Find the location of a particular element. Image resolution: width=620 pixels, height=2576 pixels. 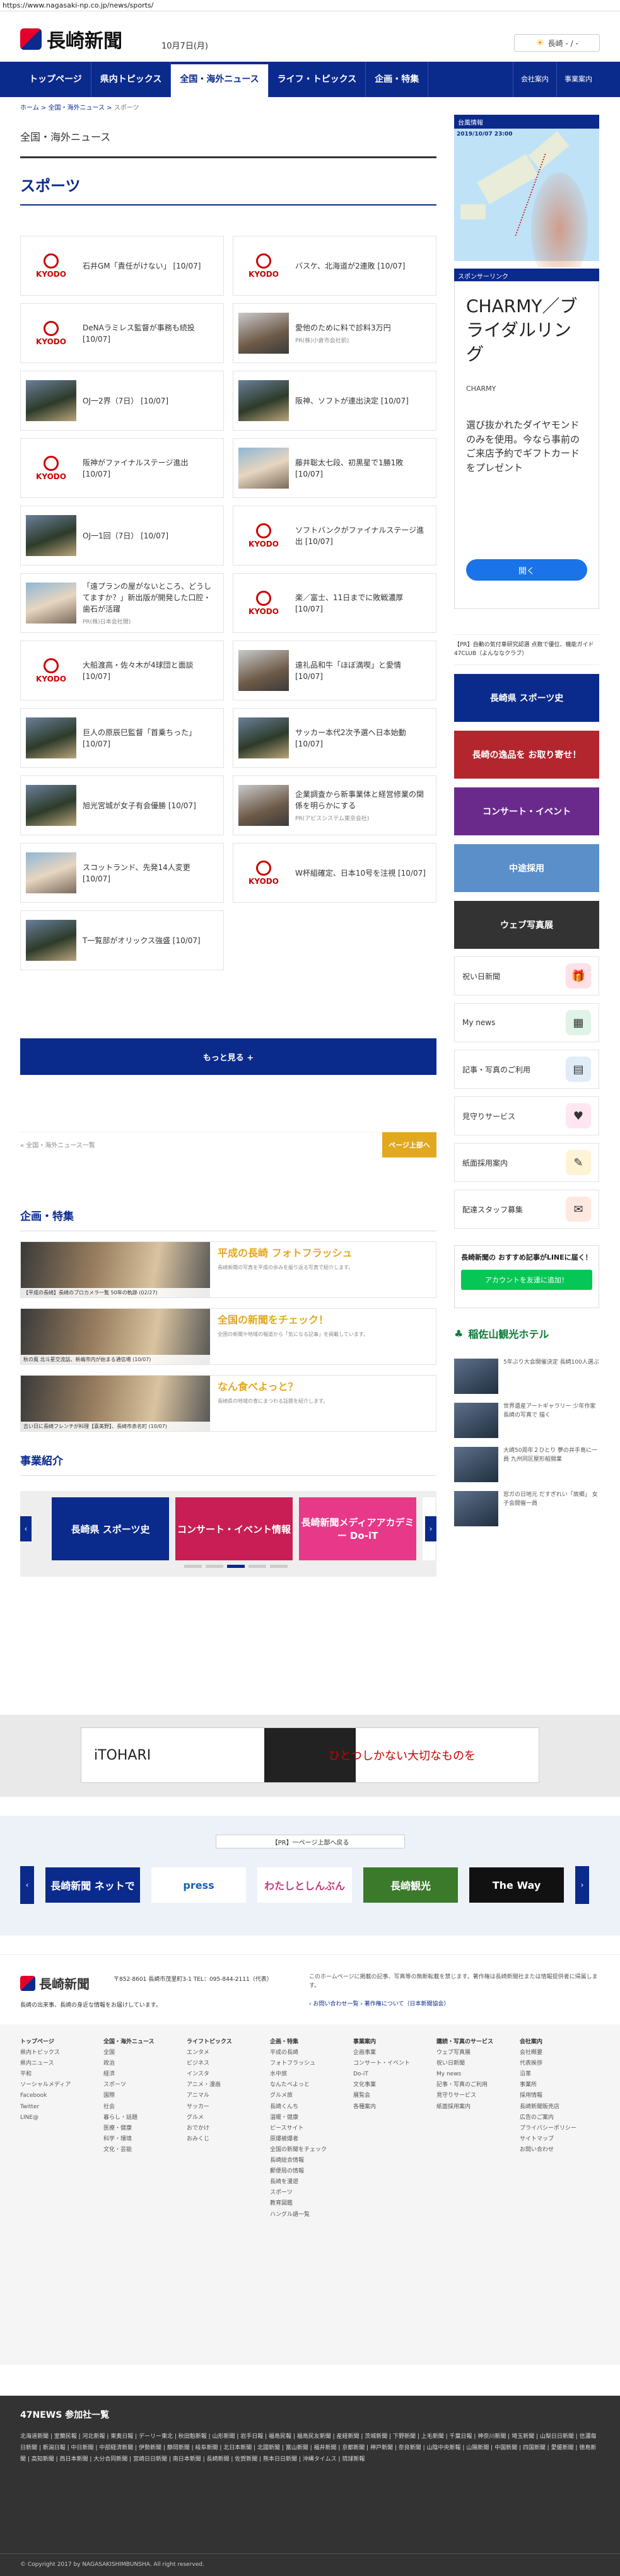

article-title: W杯組確定、日本10号を注視 [10/07] is located at coordinates (363, 873).